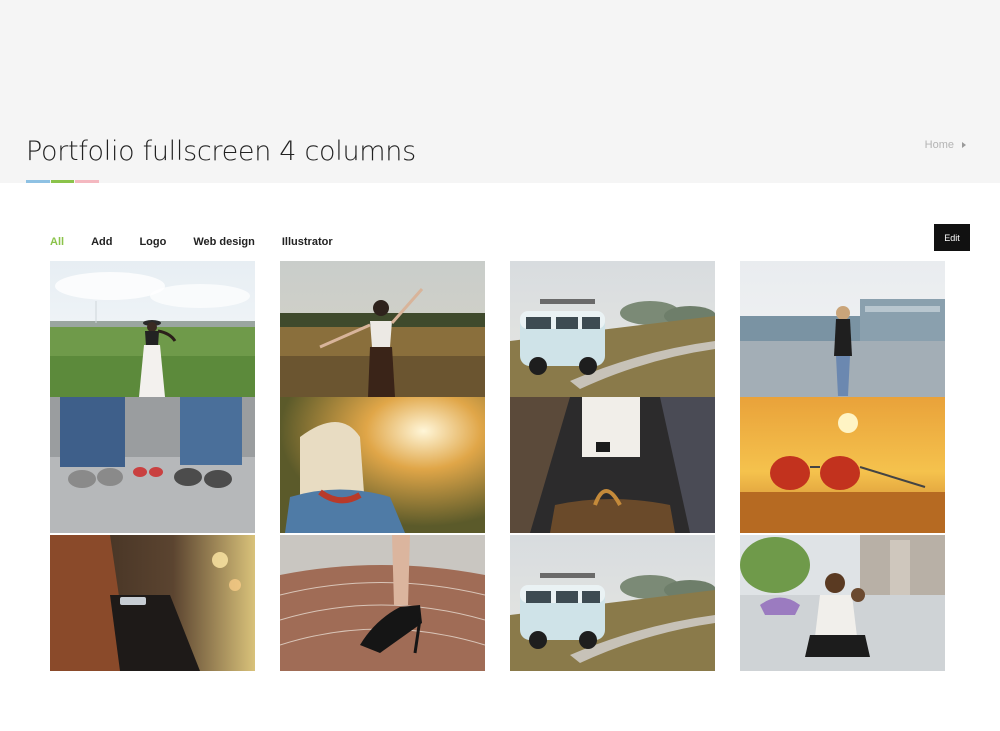 The image size is (1000, 731). What do you see at coordinates (221, 151) in the screenshot?
I see `page-title: Portfolio fullscreen 4 columns` at bounding box center [221, 151].